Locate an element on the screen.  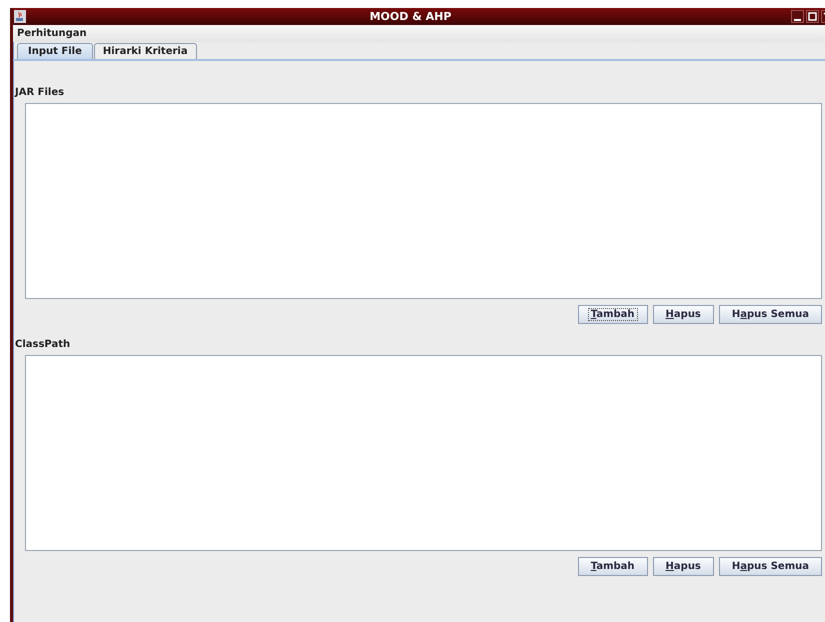
section-label: ClassPath is located at coordinates (43, 345).